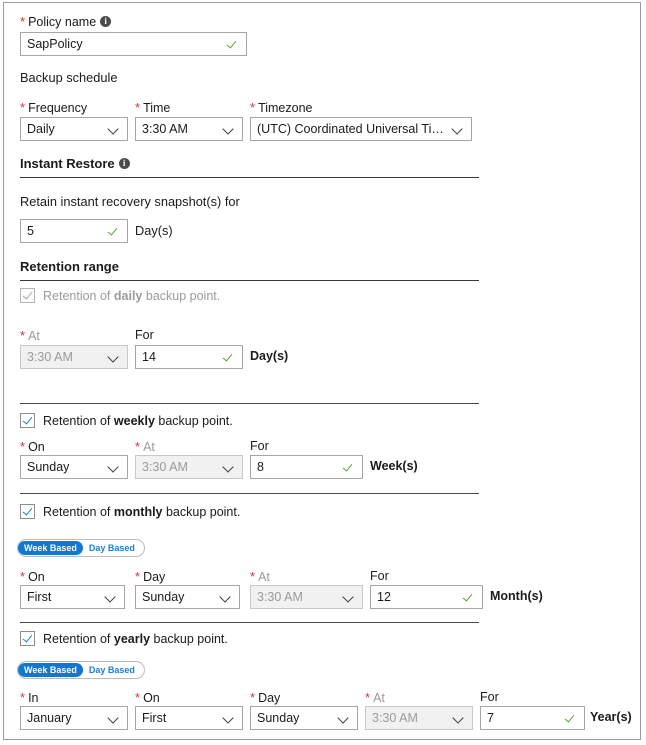 The width and height of the screenshot is (646, 745). Describe the element at coordinates (48, 467) in the screenshot. I see `weekly-on-value: Sunday` at that location.